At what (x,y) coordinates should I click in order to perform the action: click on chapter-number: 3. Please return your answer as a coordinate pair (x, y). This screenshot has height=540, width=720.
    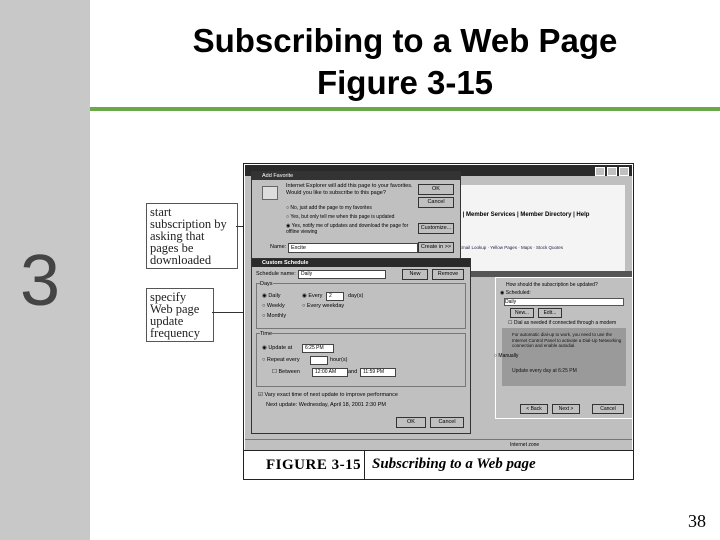
    Looking at the image, I should click on (40, 281).